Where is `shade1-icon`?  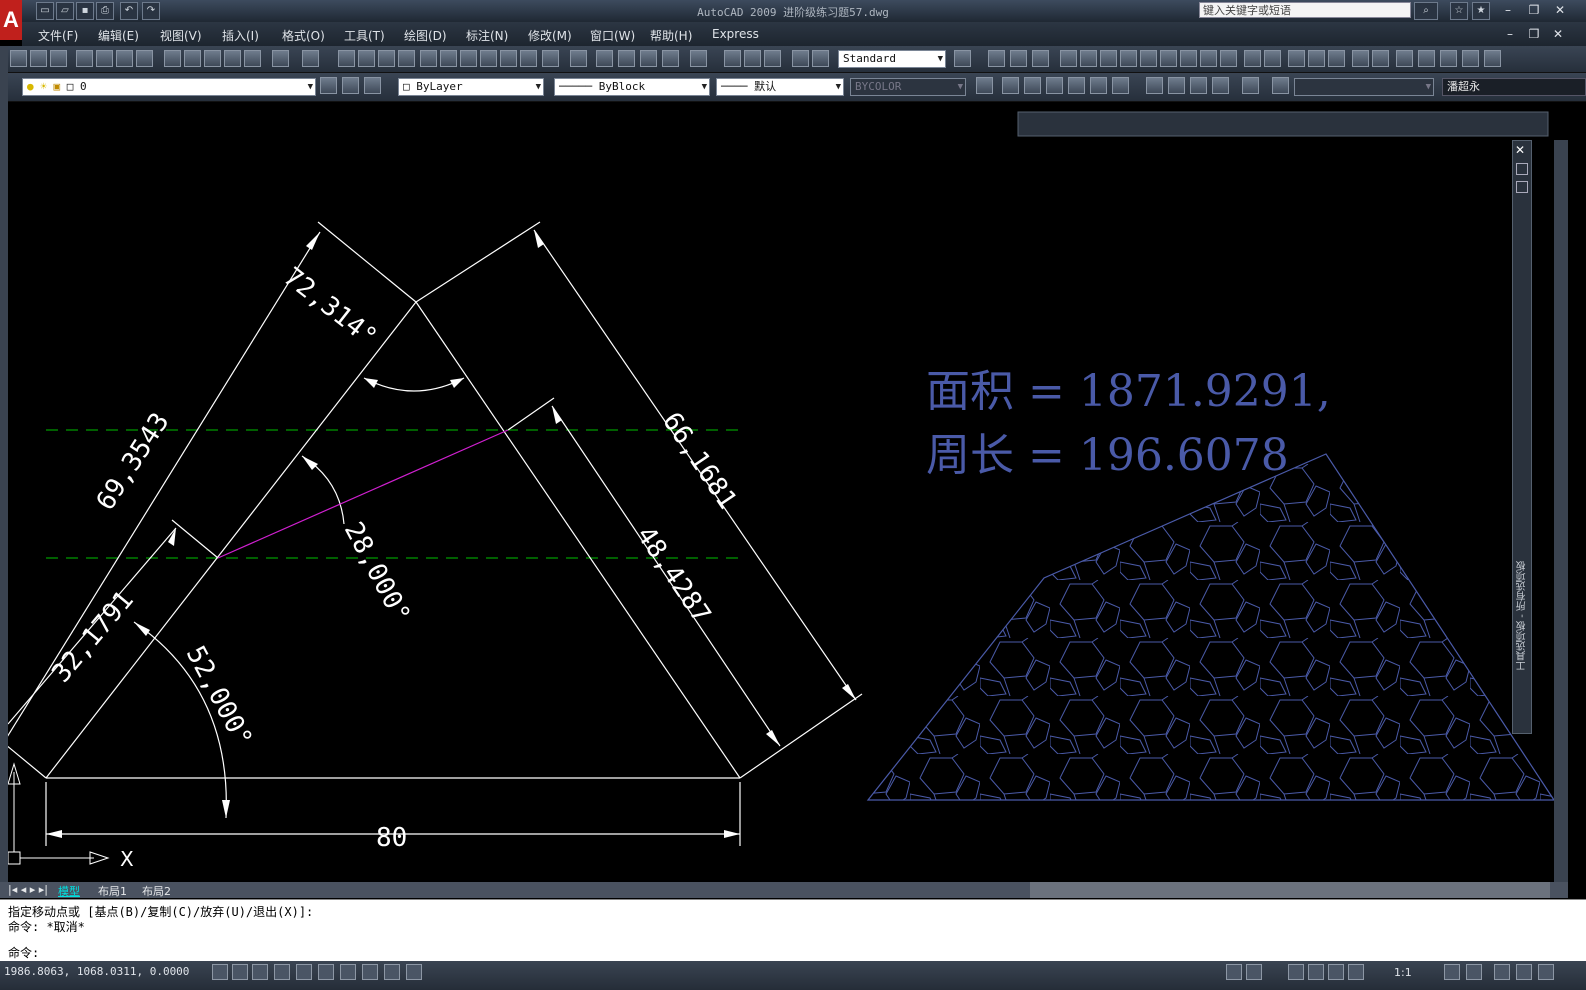
shade1-icon is located at coordinates (1154, 85).